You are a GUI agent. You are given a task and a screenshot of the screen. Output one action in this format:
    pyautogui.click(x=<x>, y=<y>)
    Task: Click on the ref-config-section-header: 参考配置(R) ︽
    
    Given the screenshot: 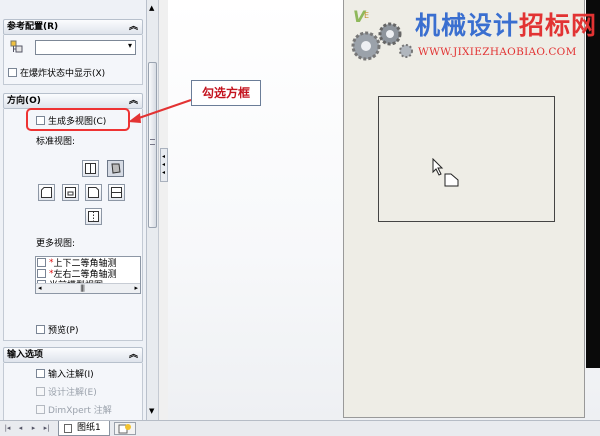 What is the action you would take?
    pyautogui.click(x=73, y=27)
    